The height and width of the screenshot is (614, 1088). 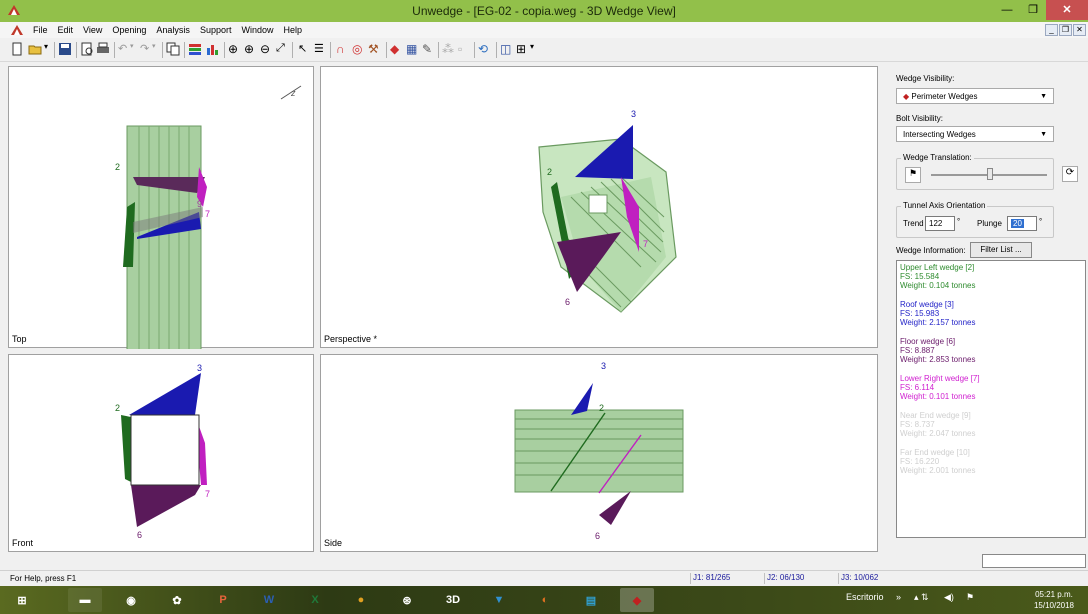 What do you see at coordinates (913, 175) in the screenshot?
I see `translate-wedge-button: ⚑` at bounding box center [913, 175].